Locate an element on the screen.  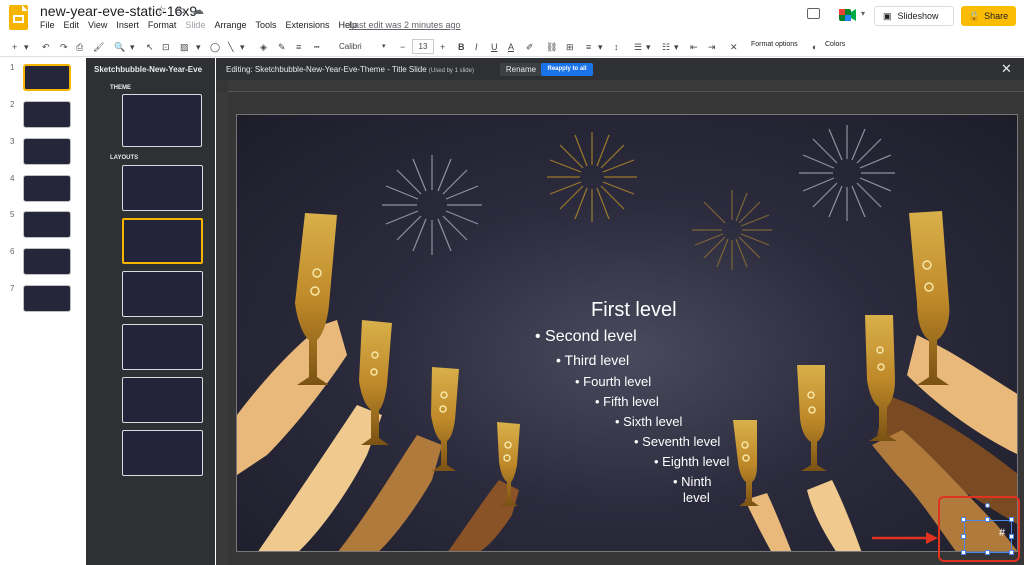
select-icon: ↖ is located at coordinates (150, 47).